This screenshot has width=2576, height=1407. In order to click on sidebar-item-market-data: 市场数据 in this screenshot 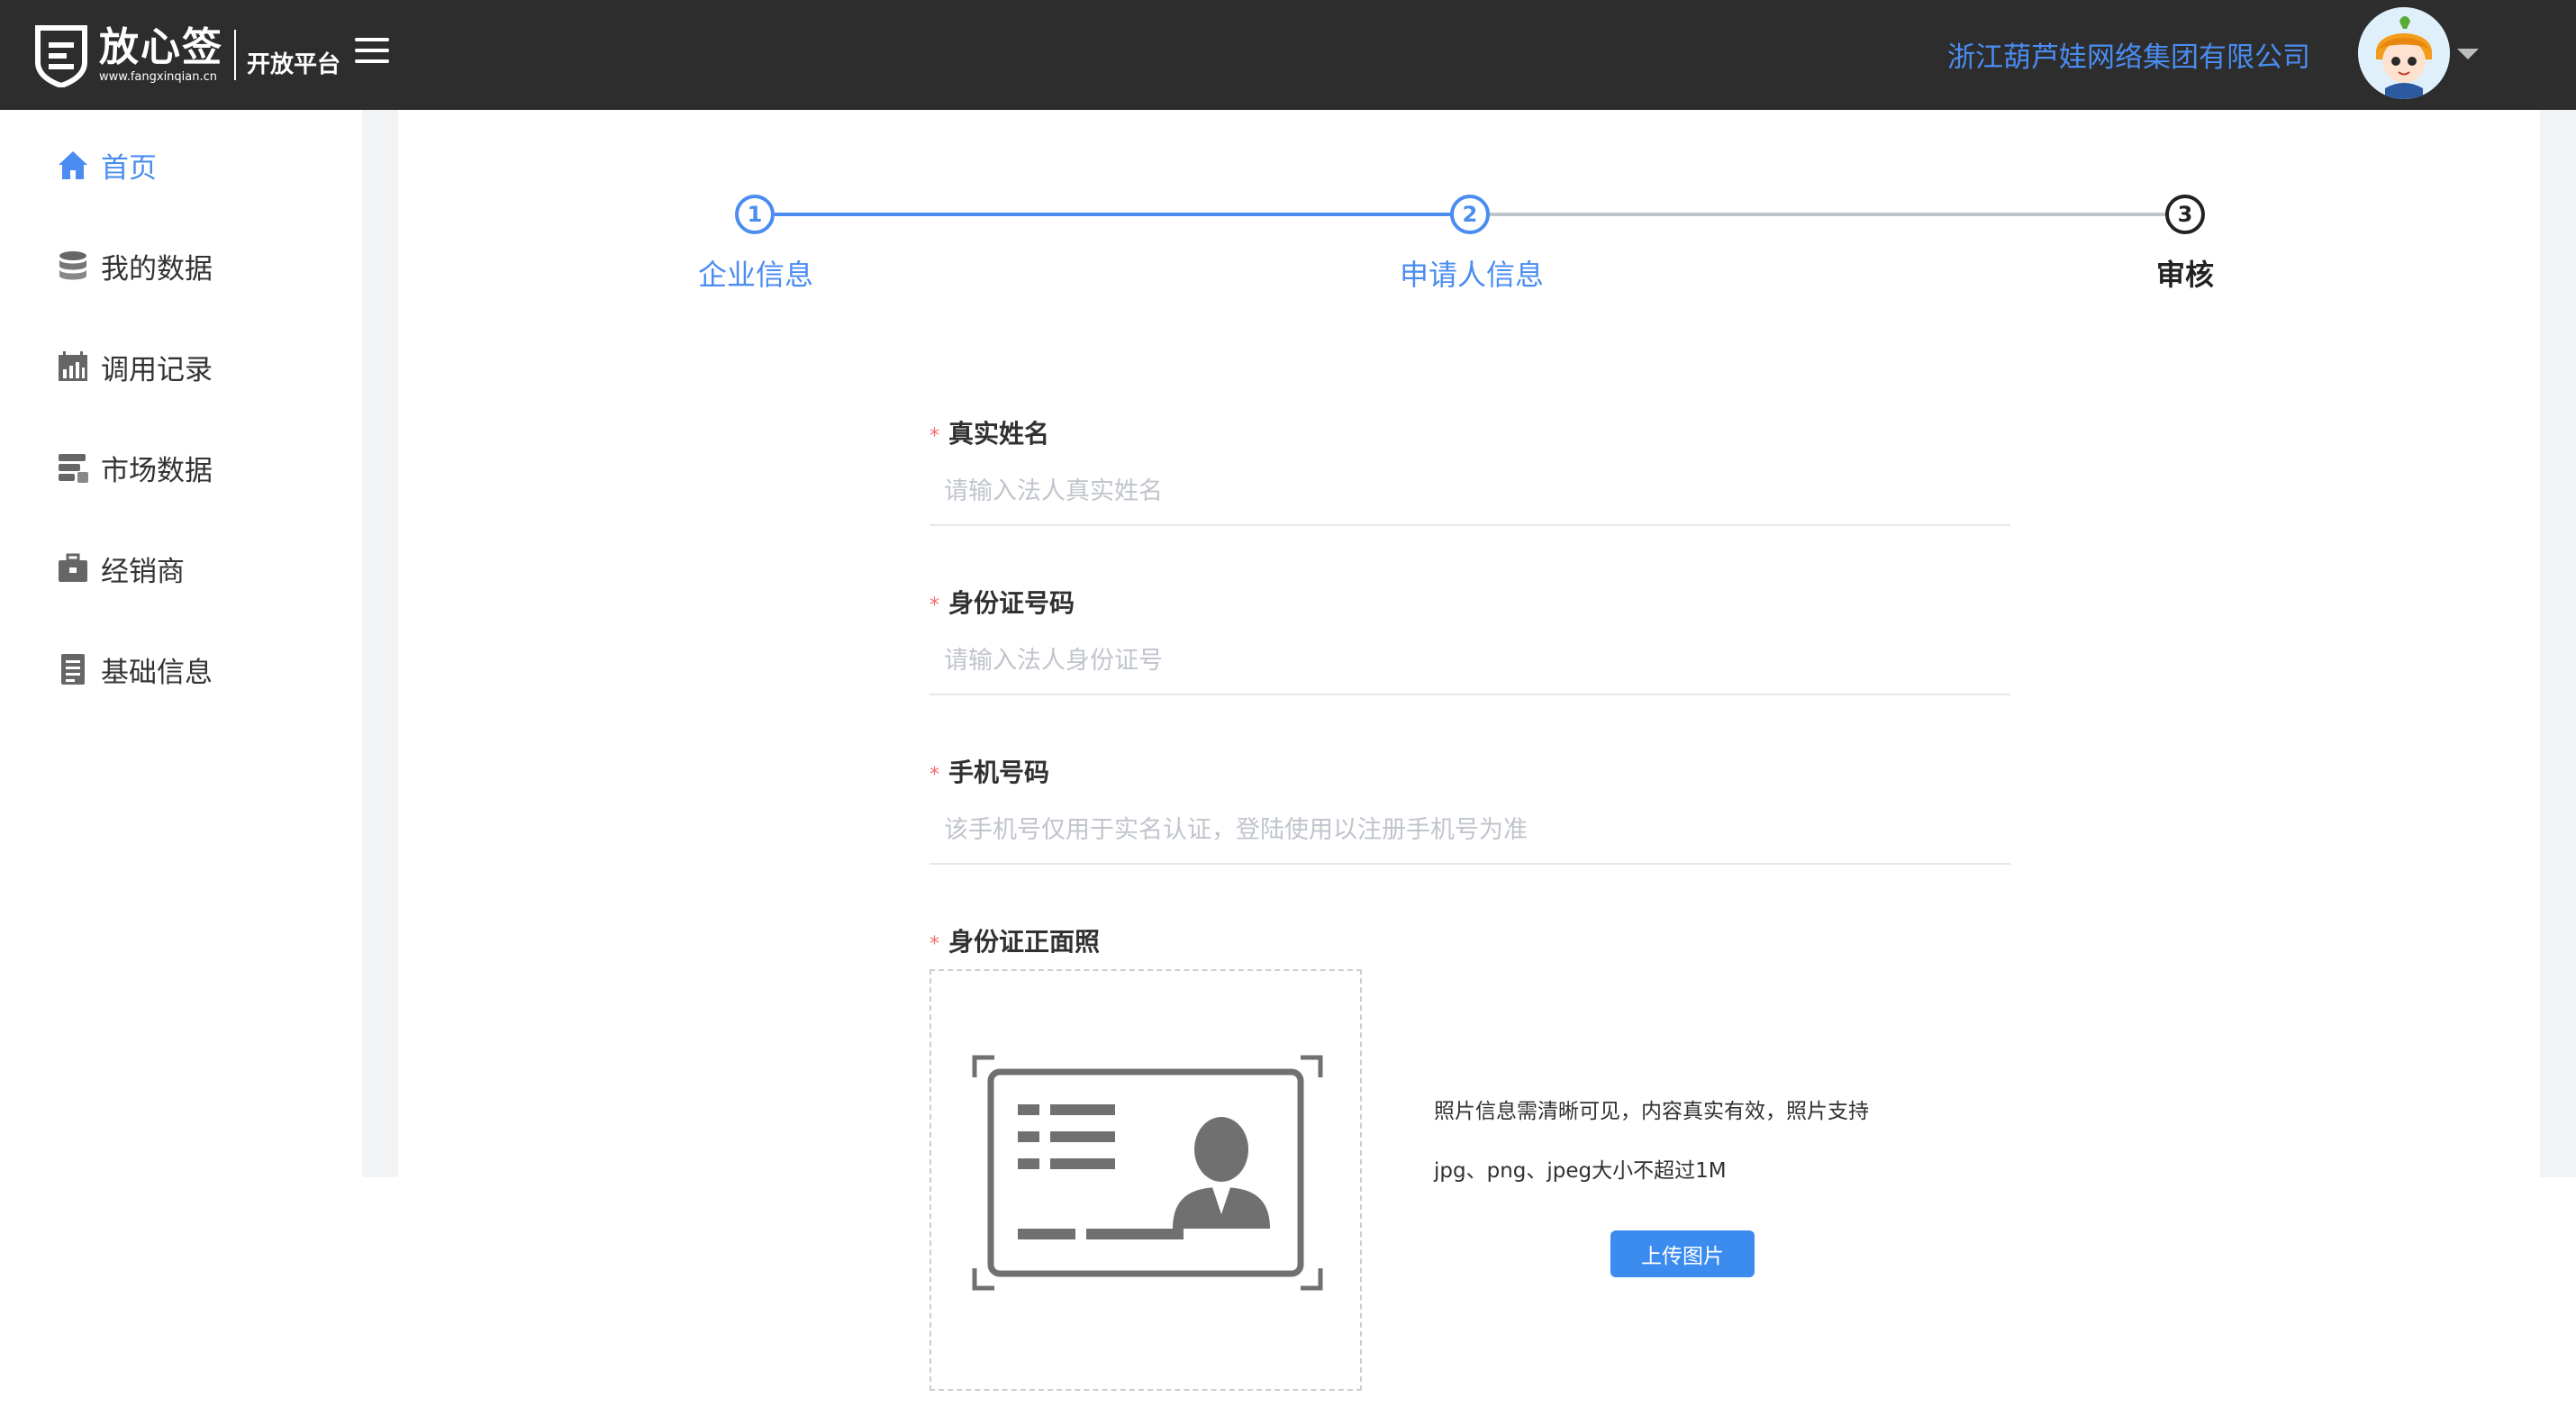, I will do `click(134, 467)`.